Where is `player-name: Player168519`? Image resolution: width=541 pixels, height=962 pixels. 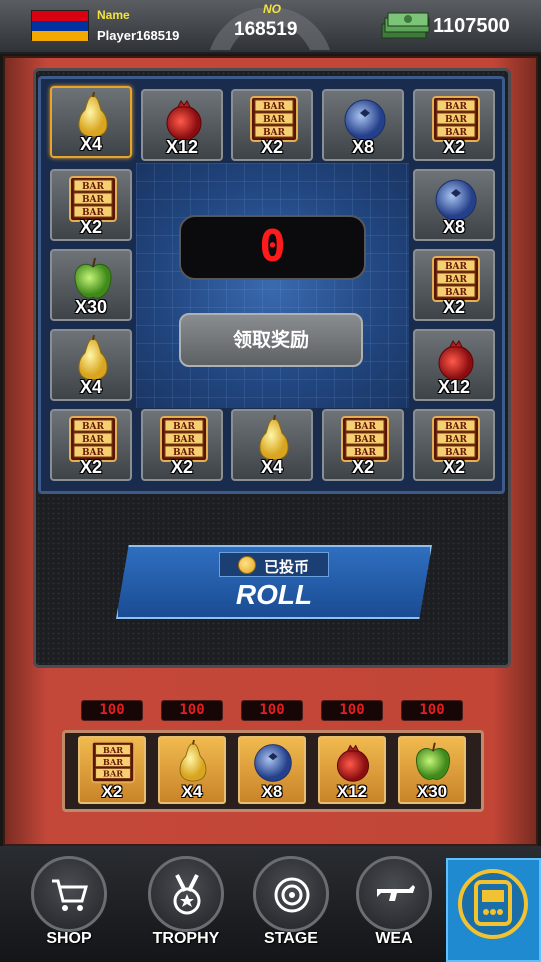
player-name: Player168519 is located at coordinates (138, 35).